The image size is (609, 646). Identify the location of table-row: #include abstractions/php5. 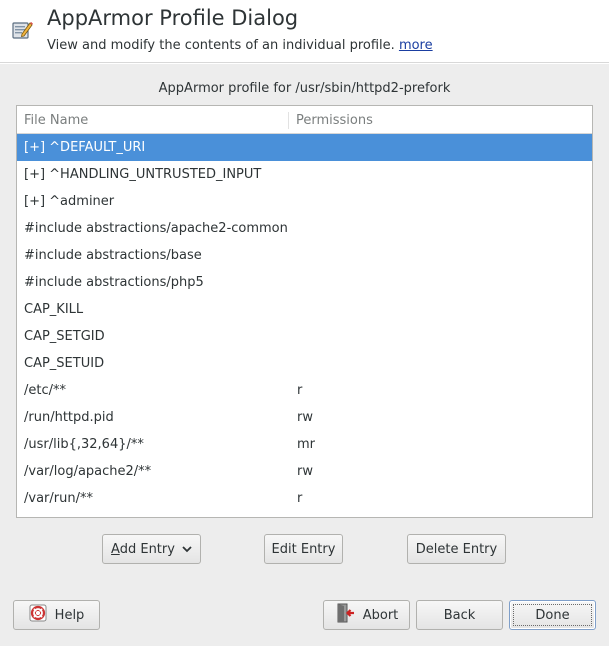
(304, 282).